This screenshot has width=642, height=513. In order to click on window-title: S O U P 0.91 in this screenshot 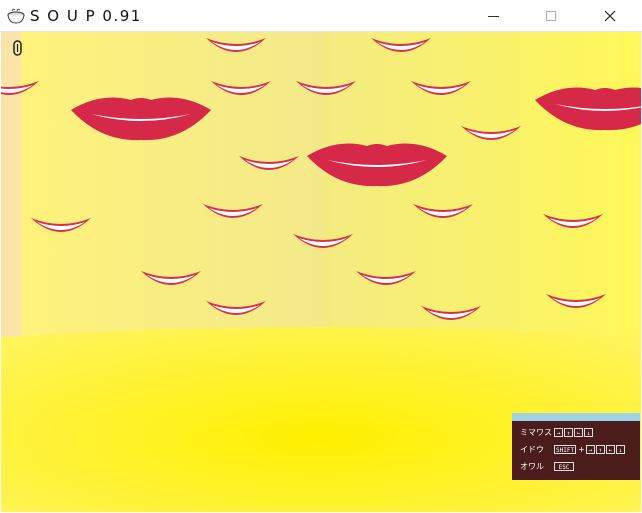, I will do `click(86, 16)`.